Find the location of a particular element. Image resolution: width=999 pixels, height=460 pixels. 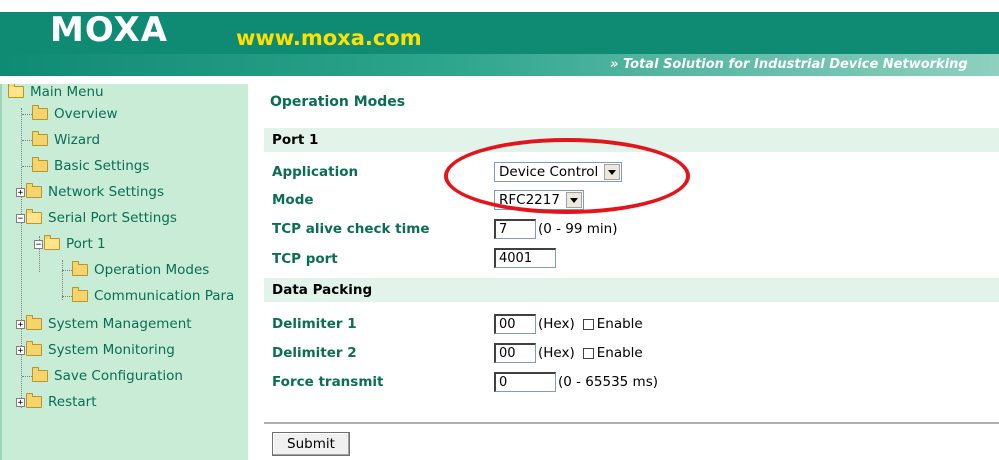

moxa-logo: MOXA is located at coordinates (109, 30).